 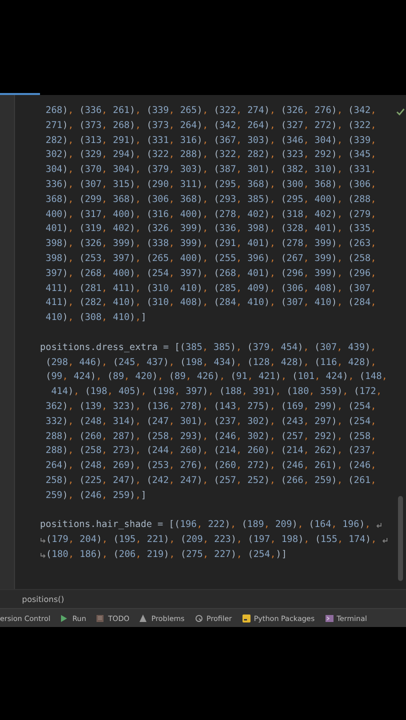 I want to click on code-line: 304), (370, 304), (379, 303), (387, 301), (382, 310), (331,, so click(x=210, y=170).